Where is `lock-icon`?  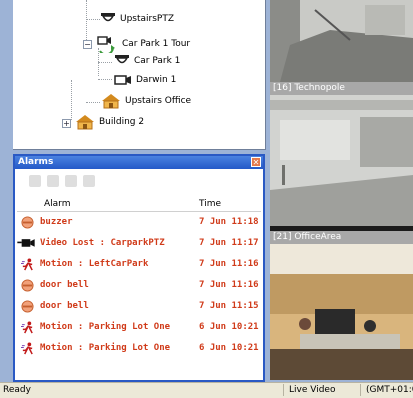
lock-icon is located at coordinates (53, 181).